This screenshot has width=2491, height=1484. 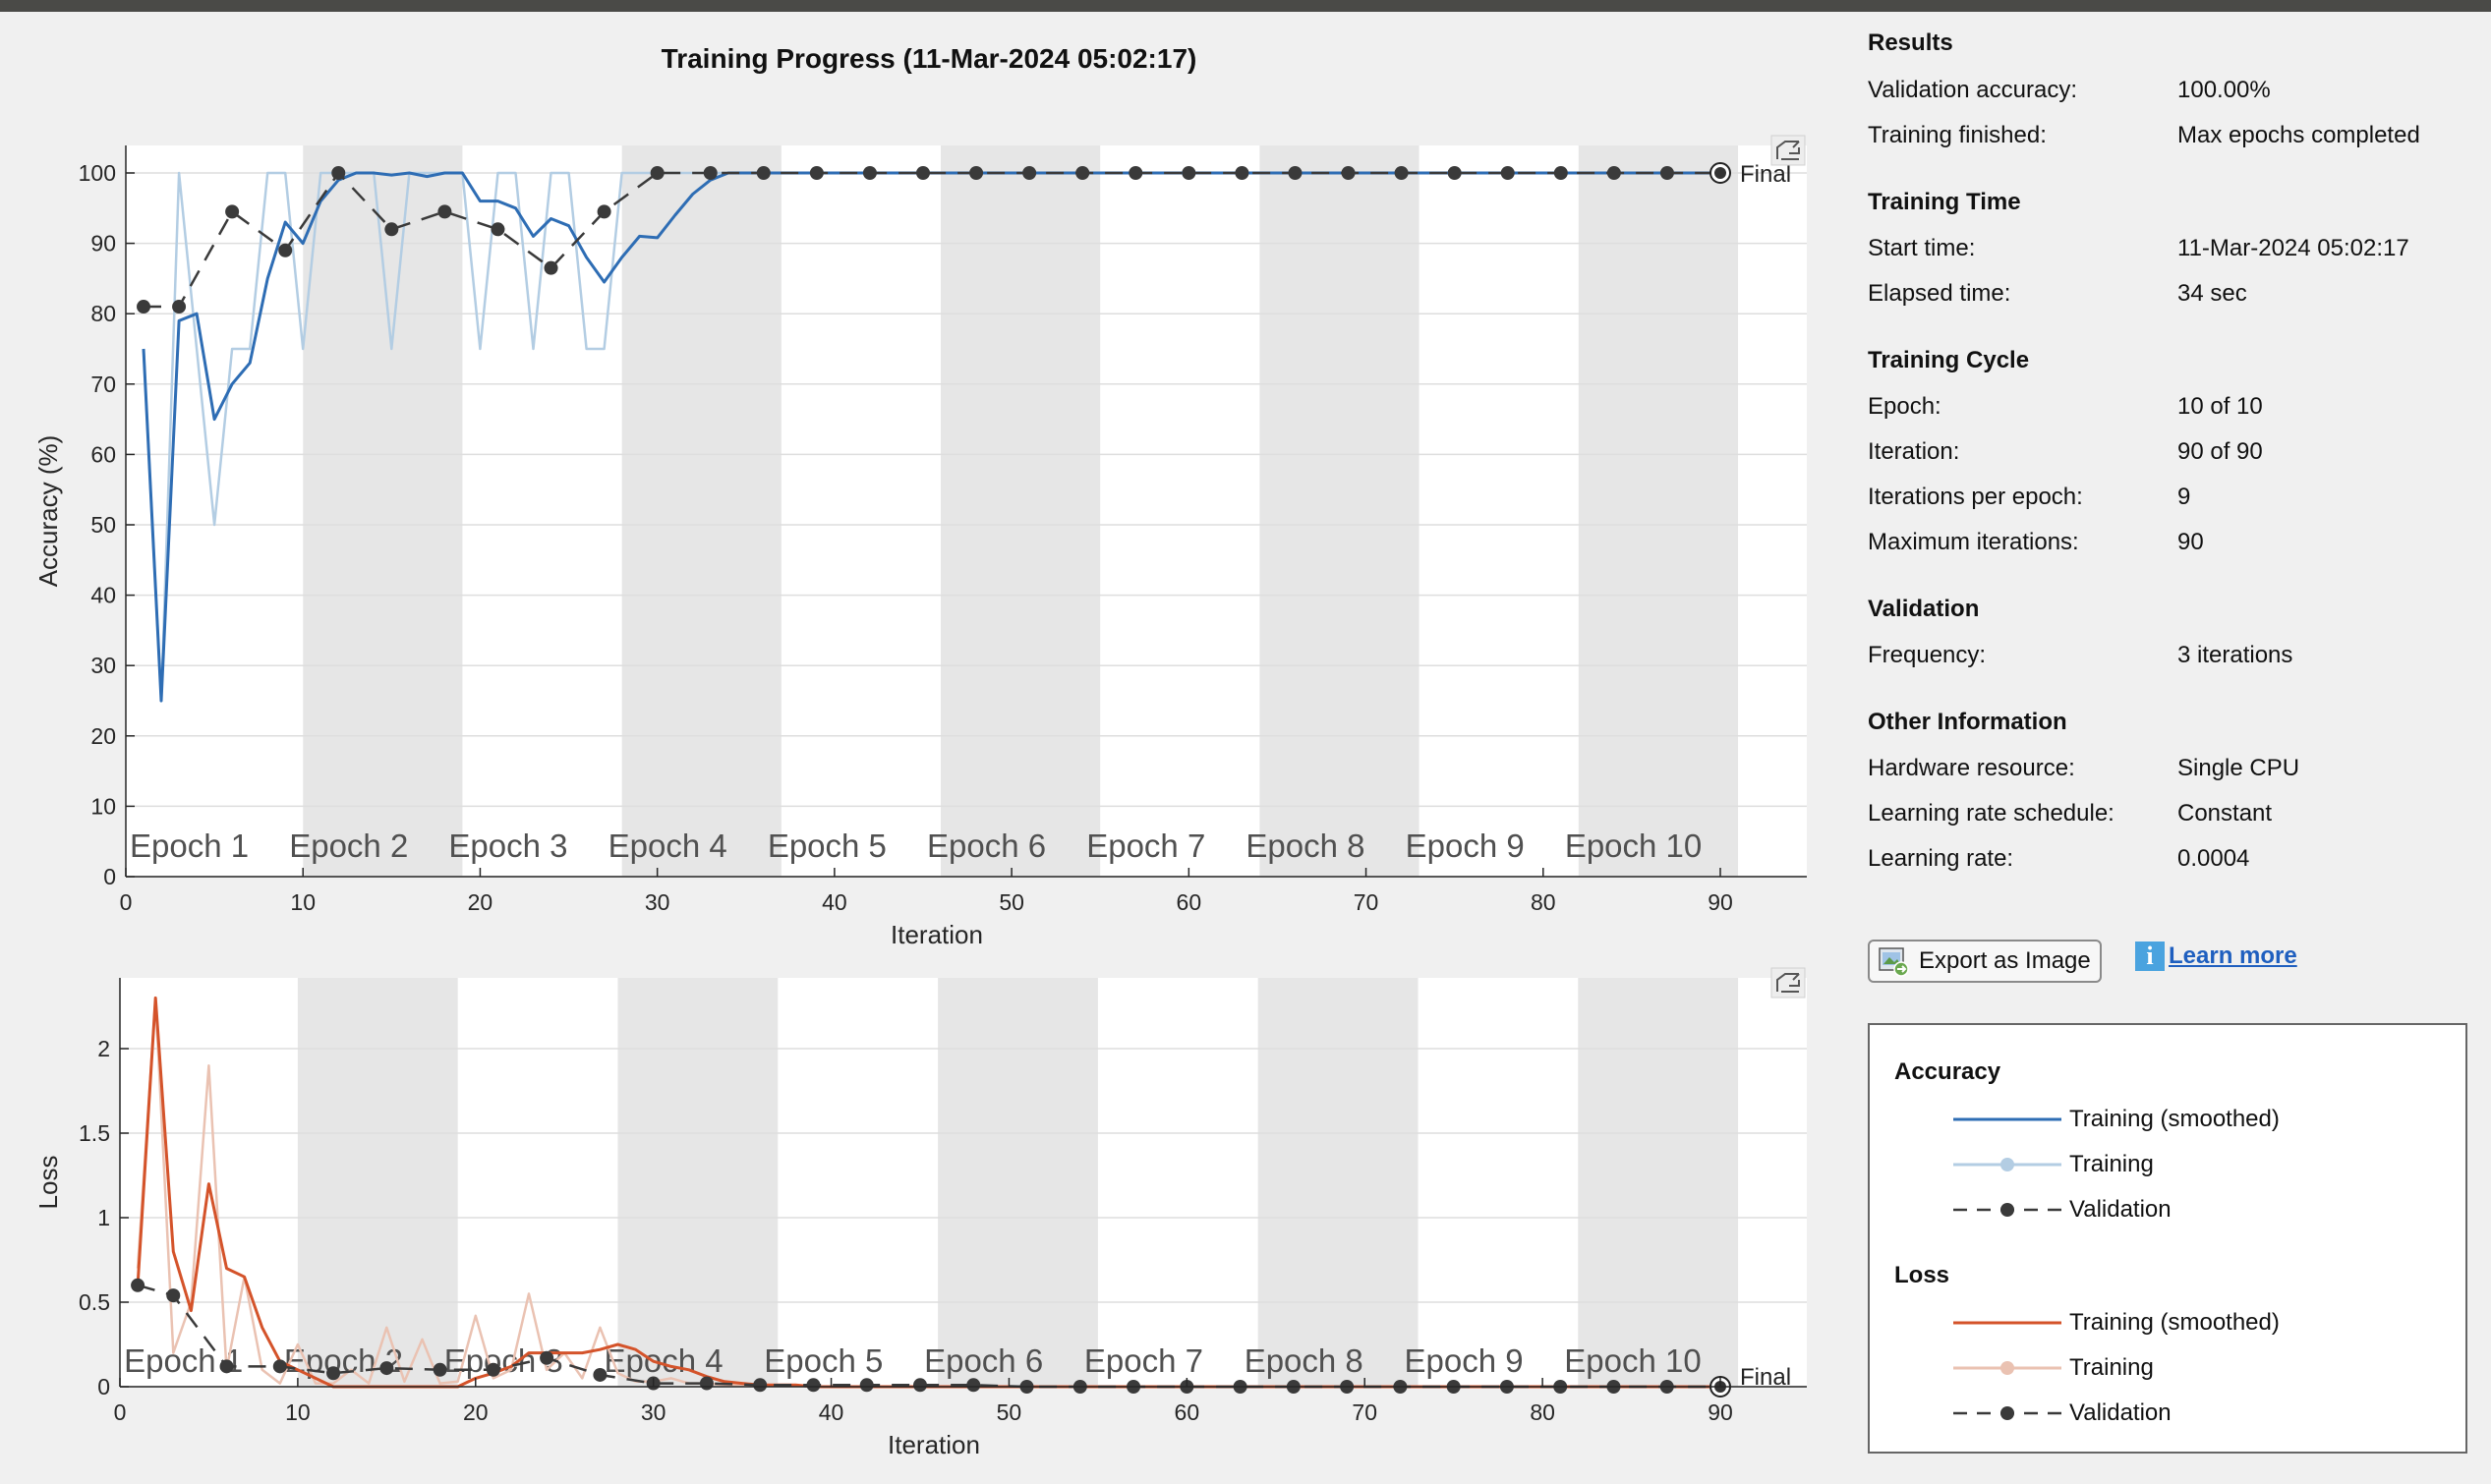 I want to click on acc-y-tick-label: 50, so click(x=103, y=525).